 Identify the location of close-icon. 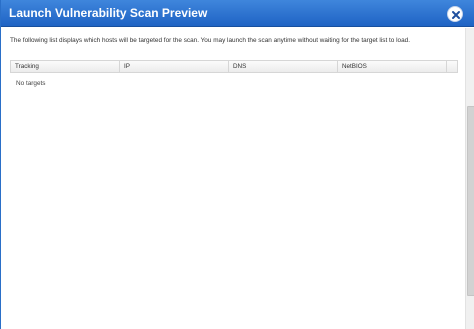
(456, 15).